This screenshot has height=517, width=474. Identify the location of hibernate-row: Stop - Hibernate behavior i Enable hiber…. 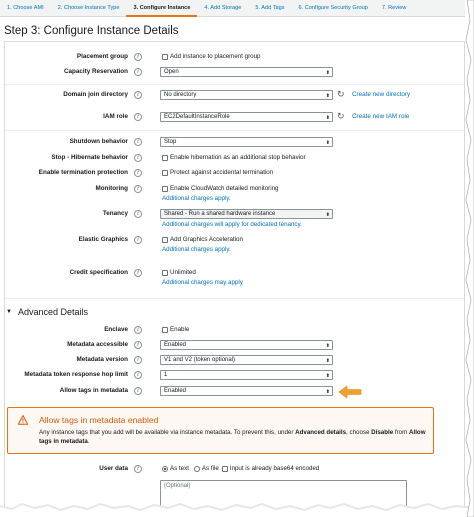
(237, 159).